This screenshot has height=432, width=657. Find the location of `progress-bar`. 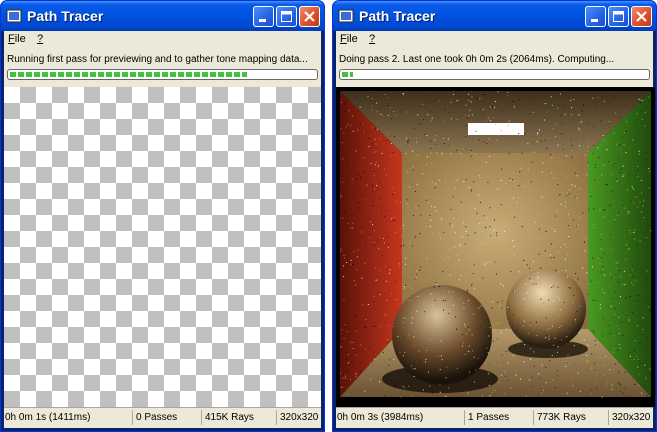

progress-bar is located at coordinates (162, 74).